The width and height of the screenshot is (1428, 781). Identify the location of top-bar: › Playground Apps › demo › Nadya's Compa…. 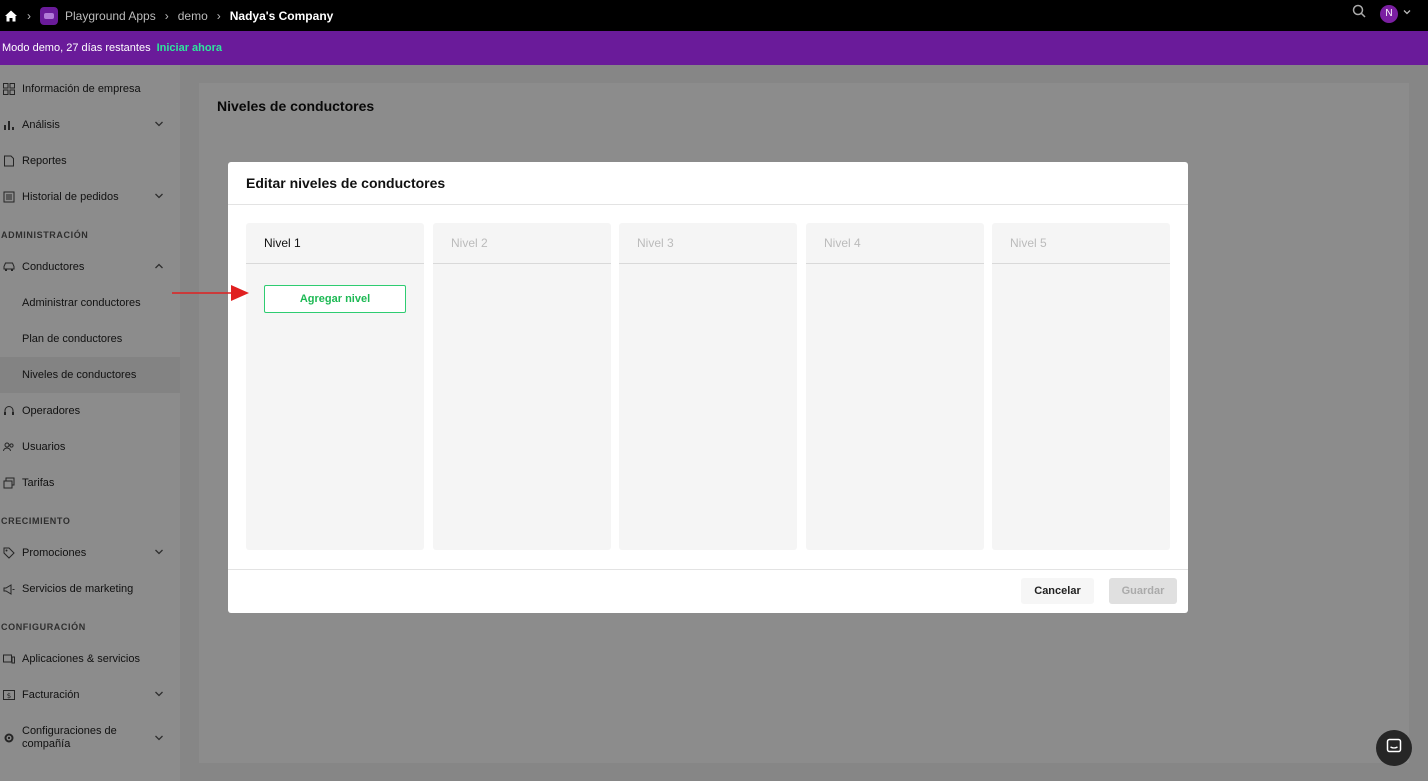
(714, 15).